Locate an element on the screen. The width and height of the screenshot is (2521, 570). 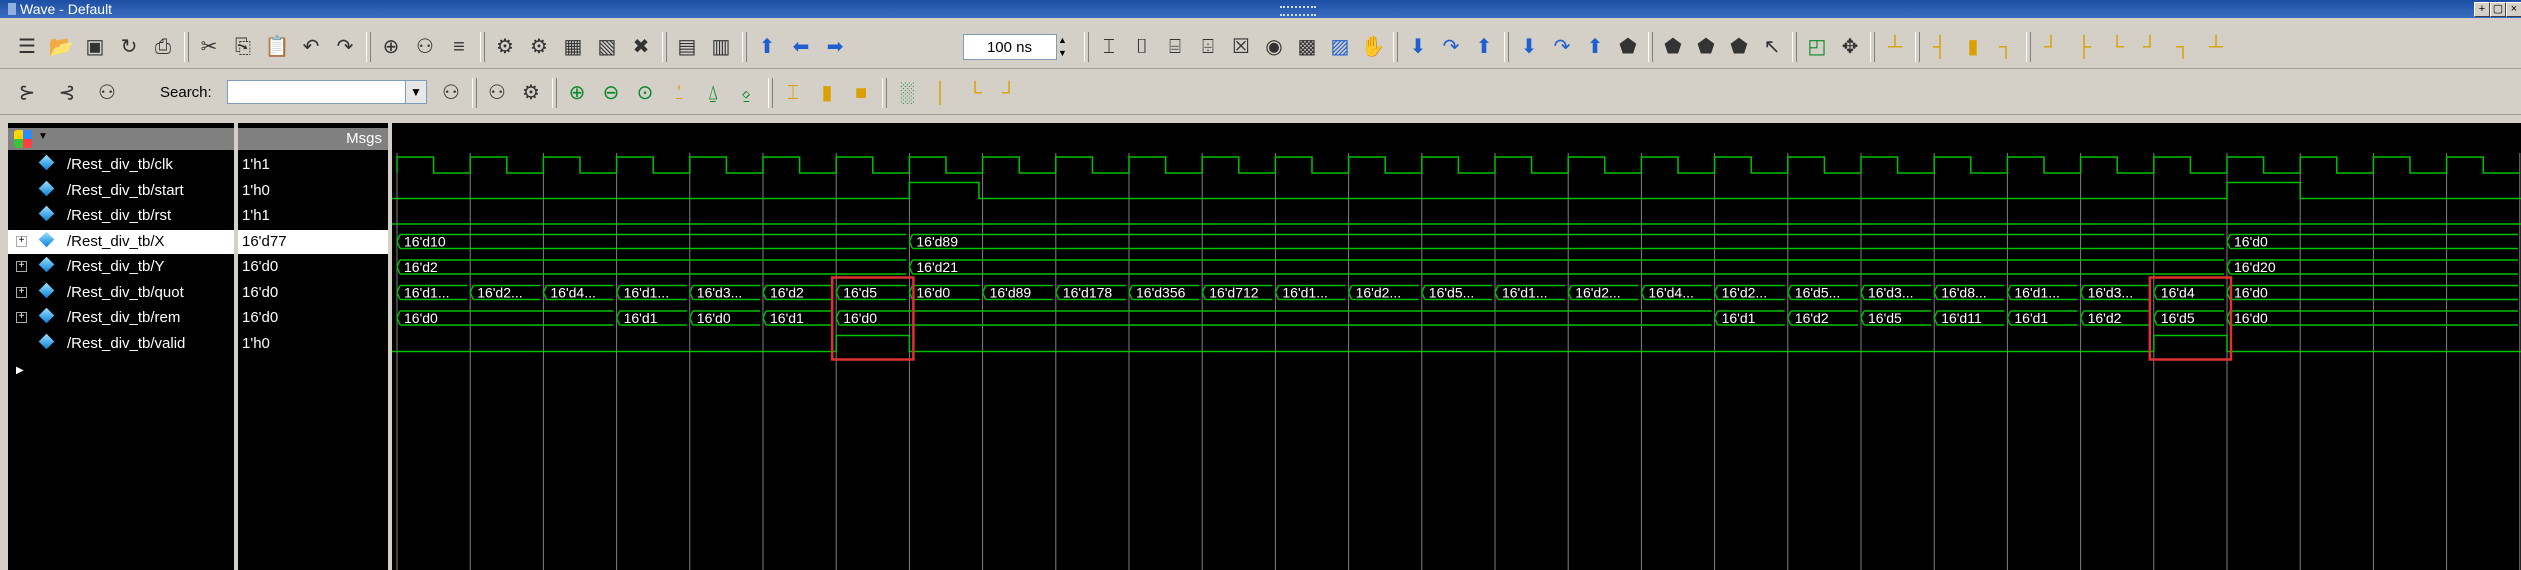
cursor-left-icon: └ is located at coordinates (2117, 47).